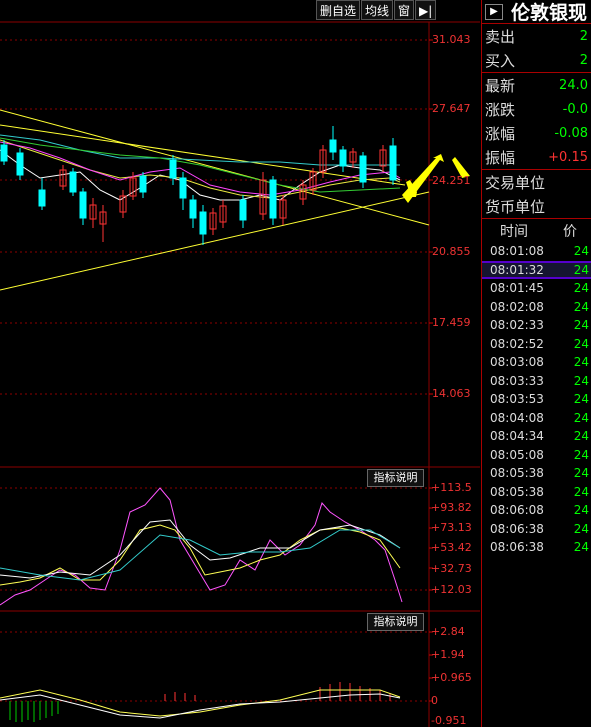 The image size is (591, 727). What do you see at coordinates (200, 702) in the screenshot?
I see `macd-bars` at bounding box center [200, 702].